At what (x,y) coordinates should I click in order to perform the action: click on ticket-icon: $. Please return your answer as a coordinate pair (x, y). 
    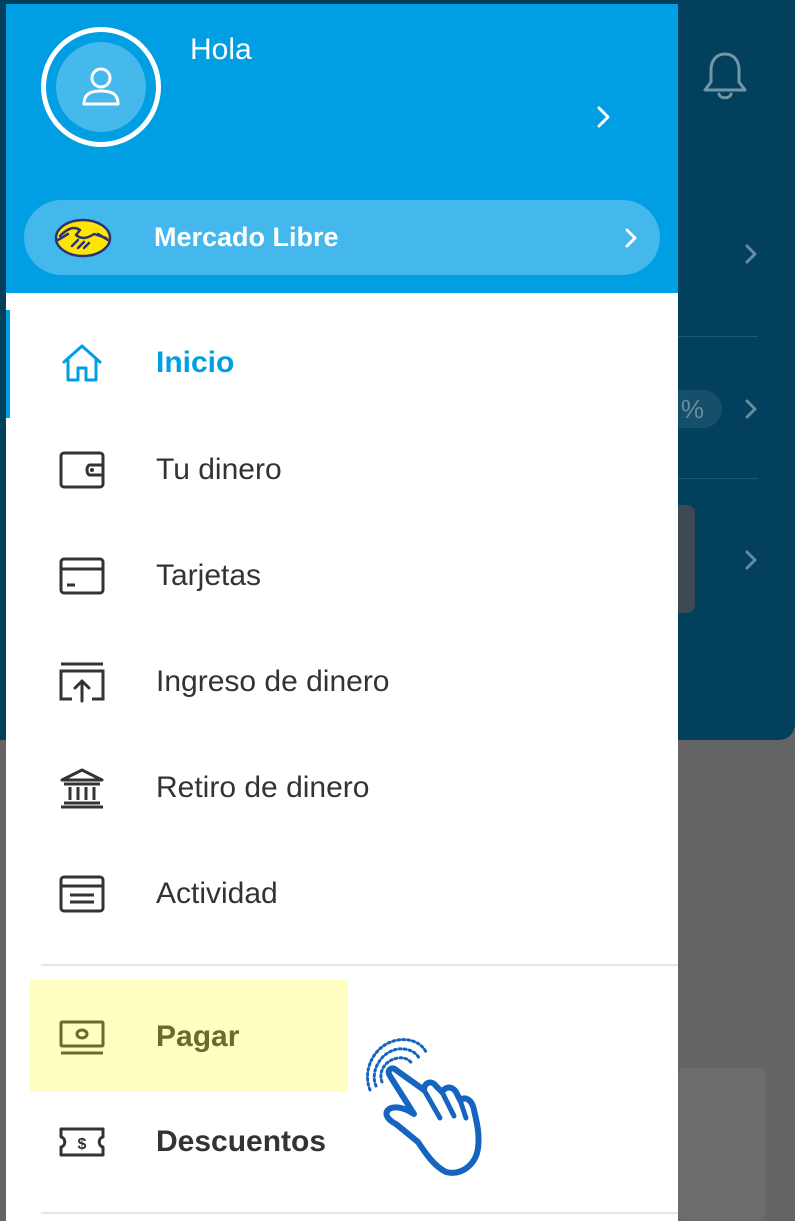
    Looking at the image, I should click on (82, 1142).